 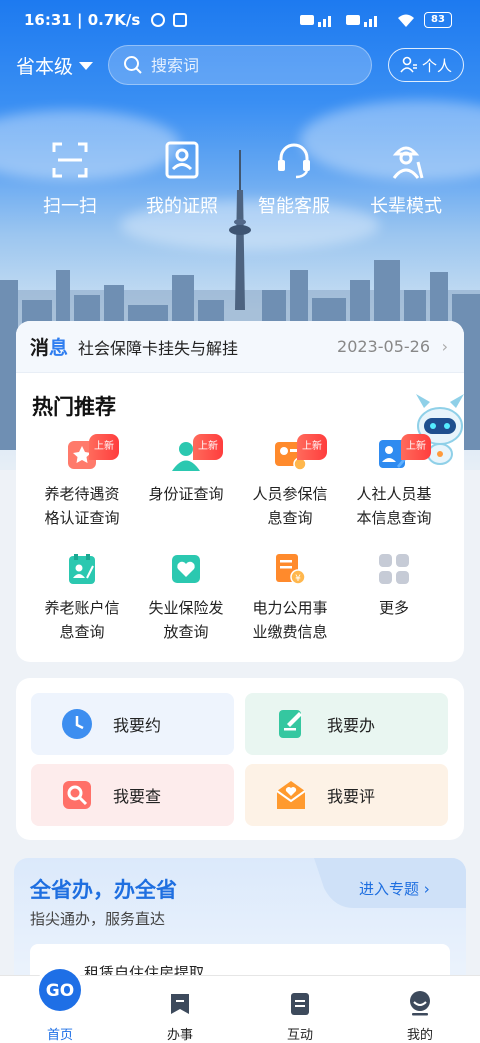 I want to click on quick-scan-label: 扫一扫, so click(x=70, y=206).